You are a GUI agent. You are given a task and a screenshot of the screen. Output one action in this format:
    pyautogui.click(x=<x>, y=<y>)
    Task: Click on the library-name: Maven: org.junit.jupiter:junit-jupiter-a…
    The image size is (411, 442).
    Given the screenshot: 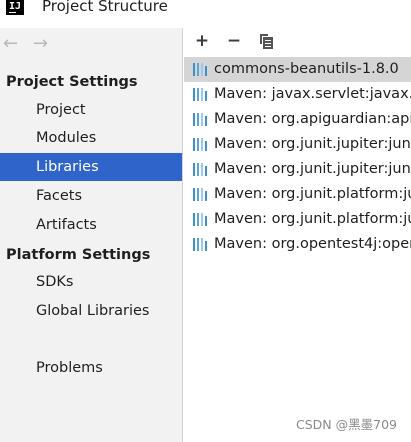 What is the action you would take?
    pyautogui.click(x=312, y=144)
    